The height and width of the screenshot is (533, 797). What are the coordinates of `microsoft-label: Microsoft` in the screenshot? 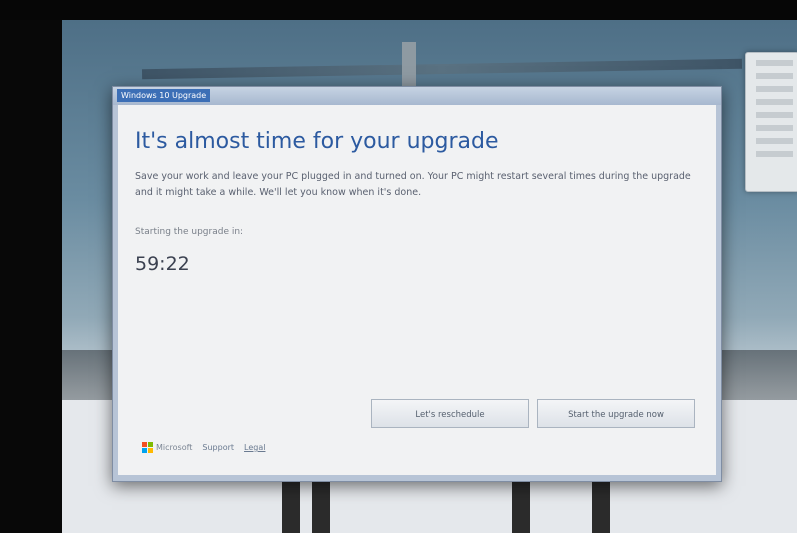 It's located at (174, 447).